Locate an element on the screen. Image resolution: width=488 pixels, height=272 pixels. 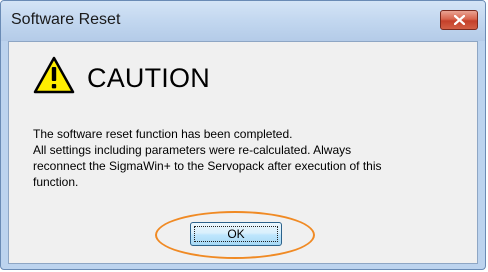
caution-heading: CAUTION is located at coordinates (148, 78).